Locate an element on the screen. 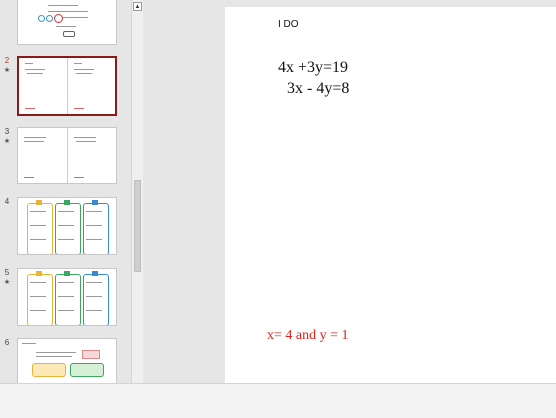 This screenshot has width=556, height=418. scrollbar-thumb is located at coordinates (137, 226).